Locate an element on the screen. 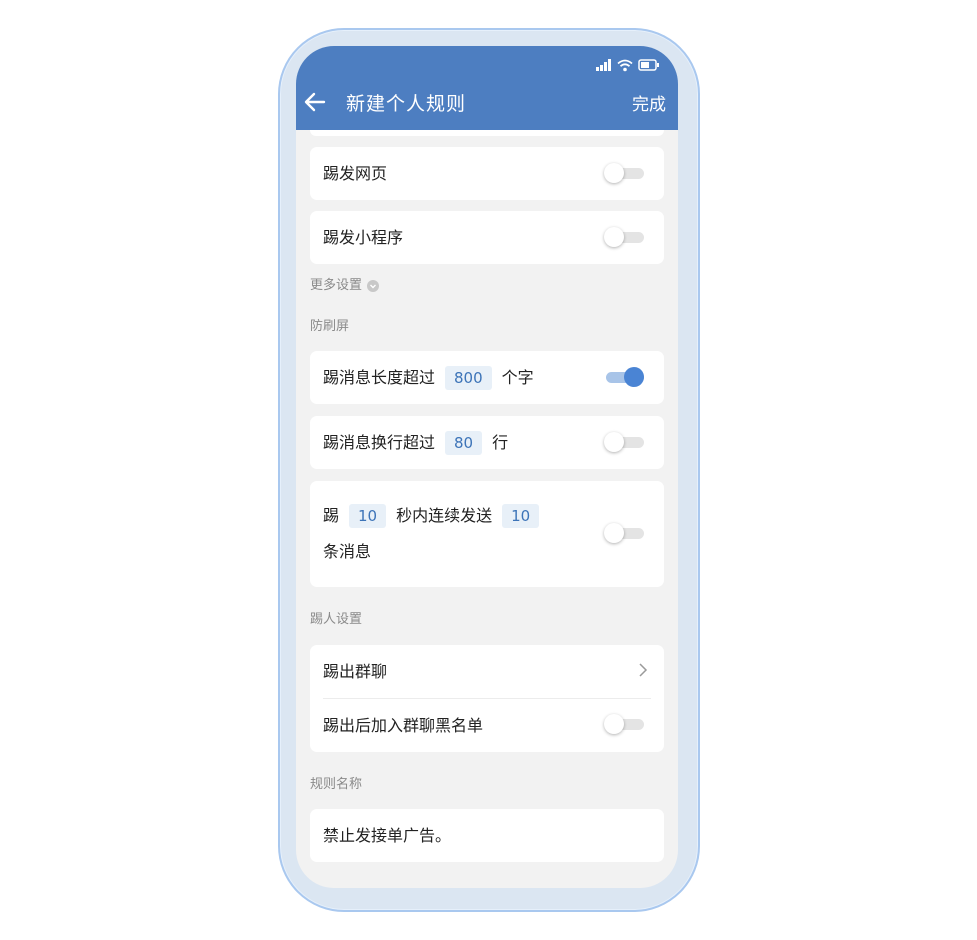  burst-middle: 秒内连续发送 is located at coordinates (444, 515).